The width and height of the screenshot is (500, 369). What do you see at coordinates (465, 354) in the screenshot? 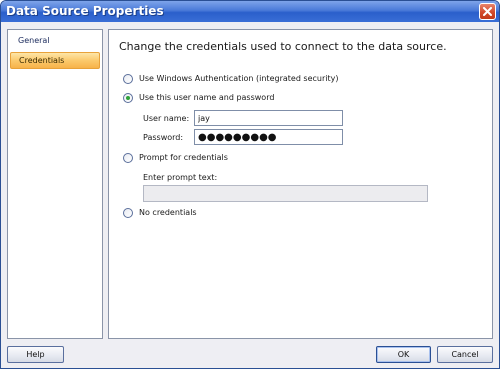
I see `cancel-button: Cancel` at bounding box center [465, 354].